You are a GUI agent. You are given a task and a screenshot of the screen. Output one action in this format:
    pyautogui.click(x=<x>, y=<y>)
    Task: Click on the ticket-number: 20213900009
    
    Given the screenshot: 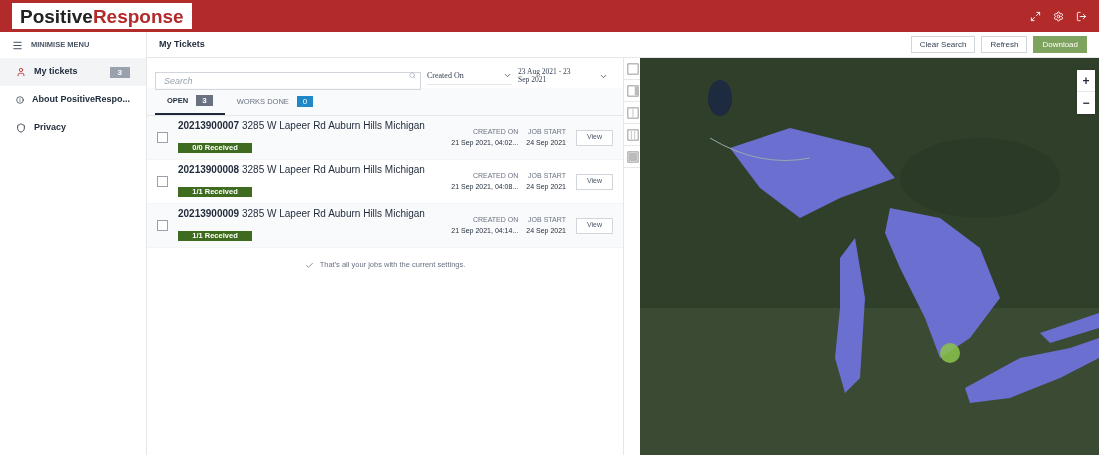 What is the action you would take?
    pyautogui.click(x=209, y=213)
    